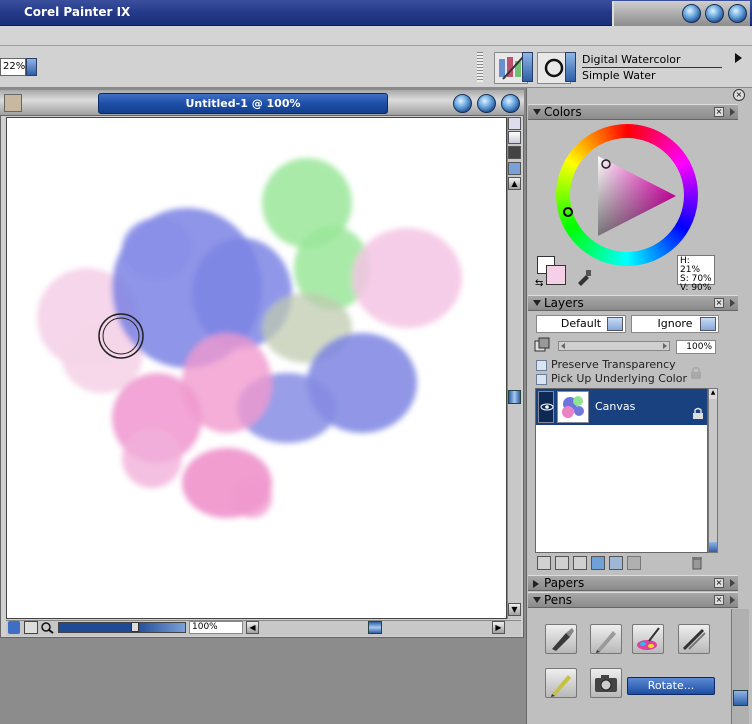 The height and width of the screenshot is (724, 752). Describe the element at coordinates (621, 407) in the screenshot. I see `layer-row-canvas: Canvas` at that location.